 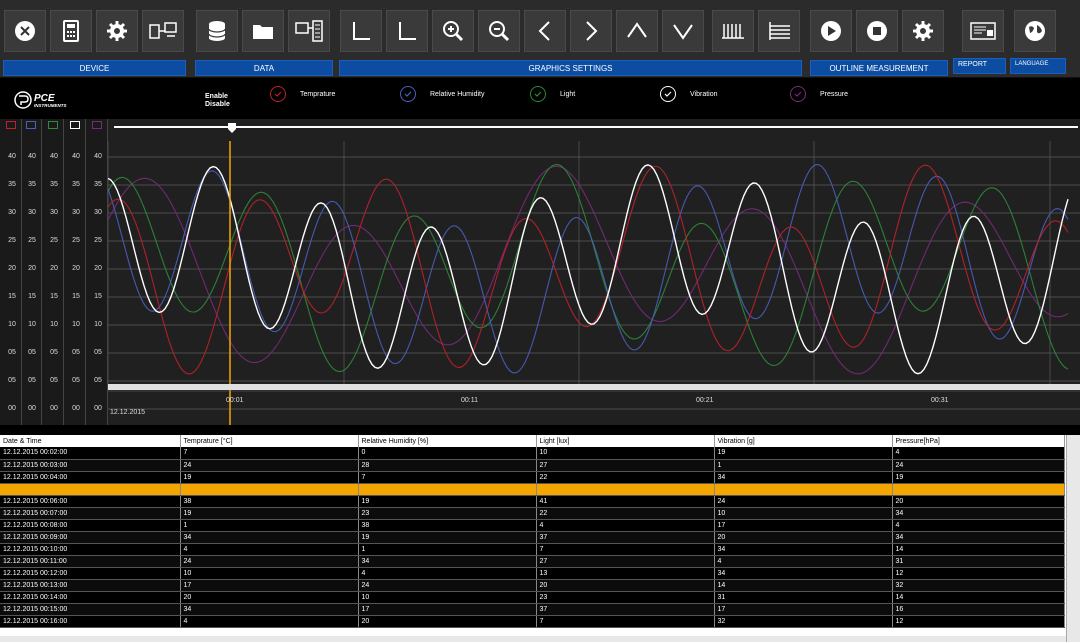 What do you see at coordinates (532, 477) in the screenshot?
I see `table-row: 12.12.2015 00:04:00 19 7 22 34 19` at bounding box center [532, 477].